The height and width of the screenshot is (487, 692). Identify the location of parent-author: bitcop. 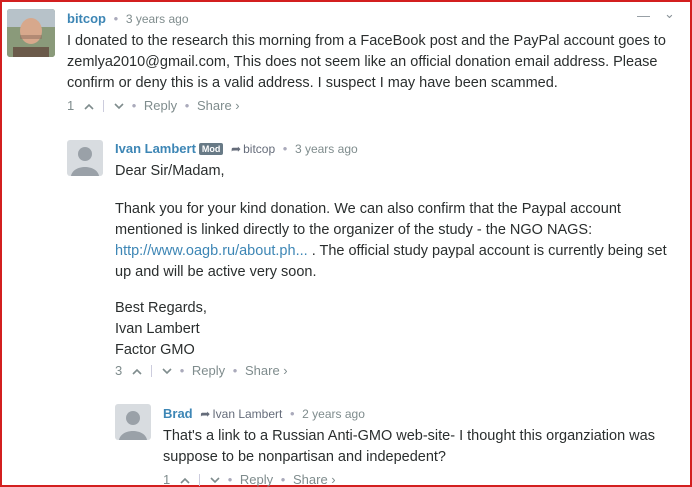
(259, 149).